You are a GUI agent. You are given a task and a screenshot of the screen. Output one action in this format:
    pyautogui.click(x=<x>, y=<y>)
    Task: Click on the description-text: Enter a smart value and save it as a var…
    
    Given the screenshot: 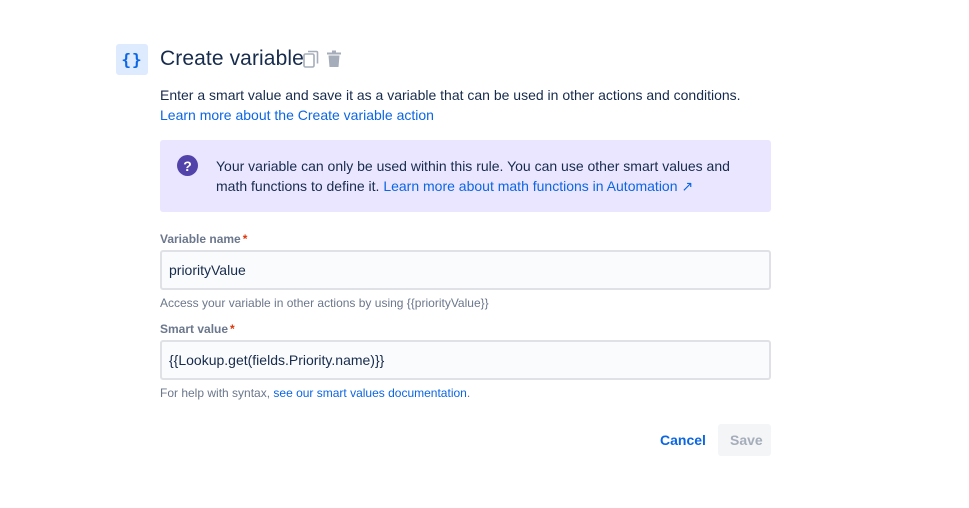 What is the action you would take?
    pyautogui.click(x=450, y=95)
    